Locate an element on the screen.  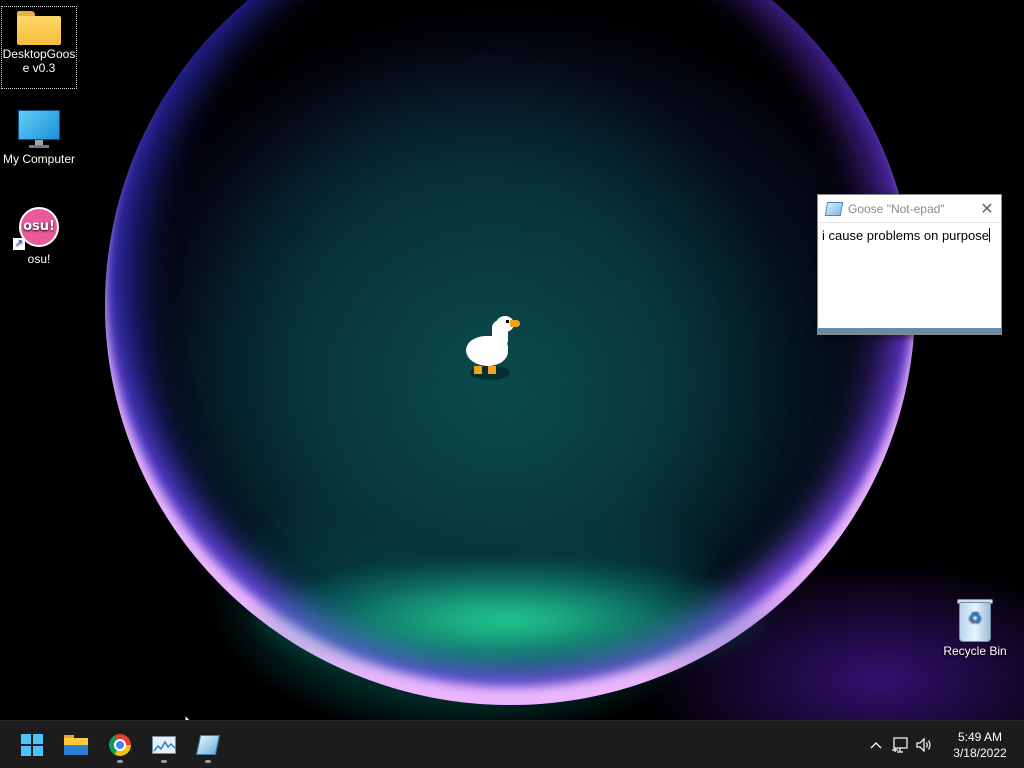
taskbar-file-explorer is located at coordinates (76, 745).